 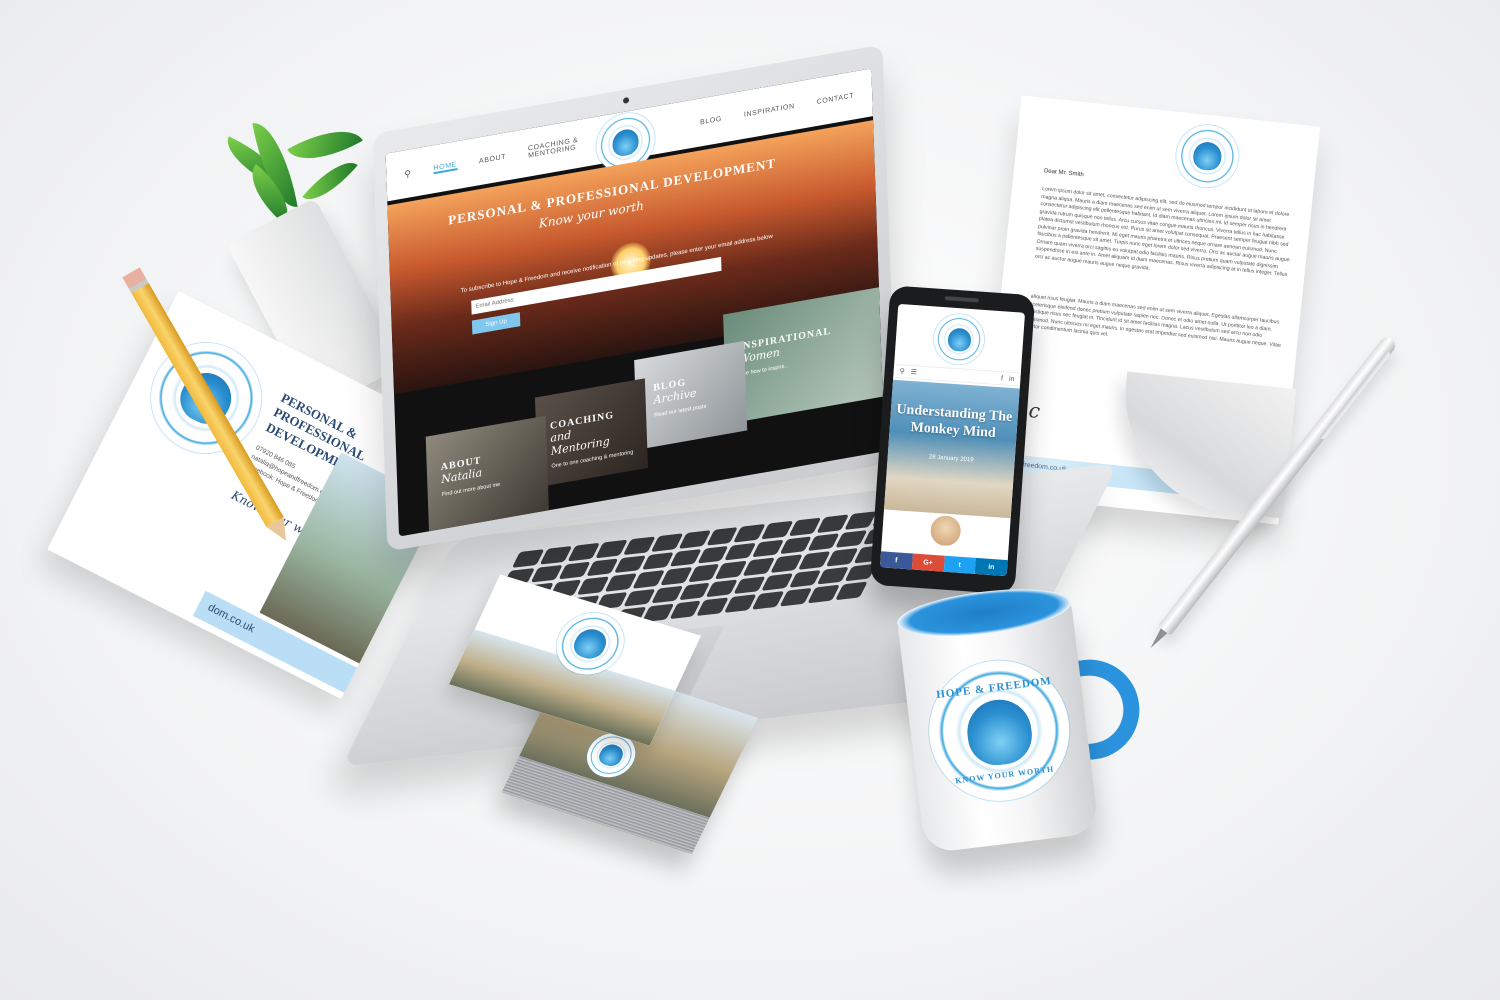 I want to click on tile-blog: BLOG Archive Read our latest posts, so click(x=691, y=395).